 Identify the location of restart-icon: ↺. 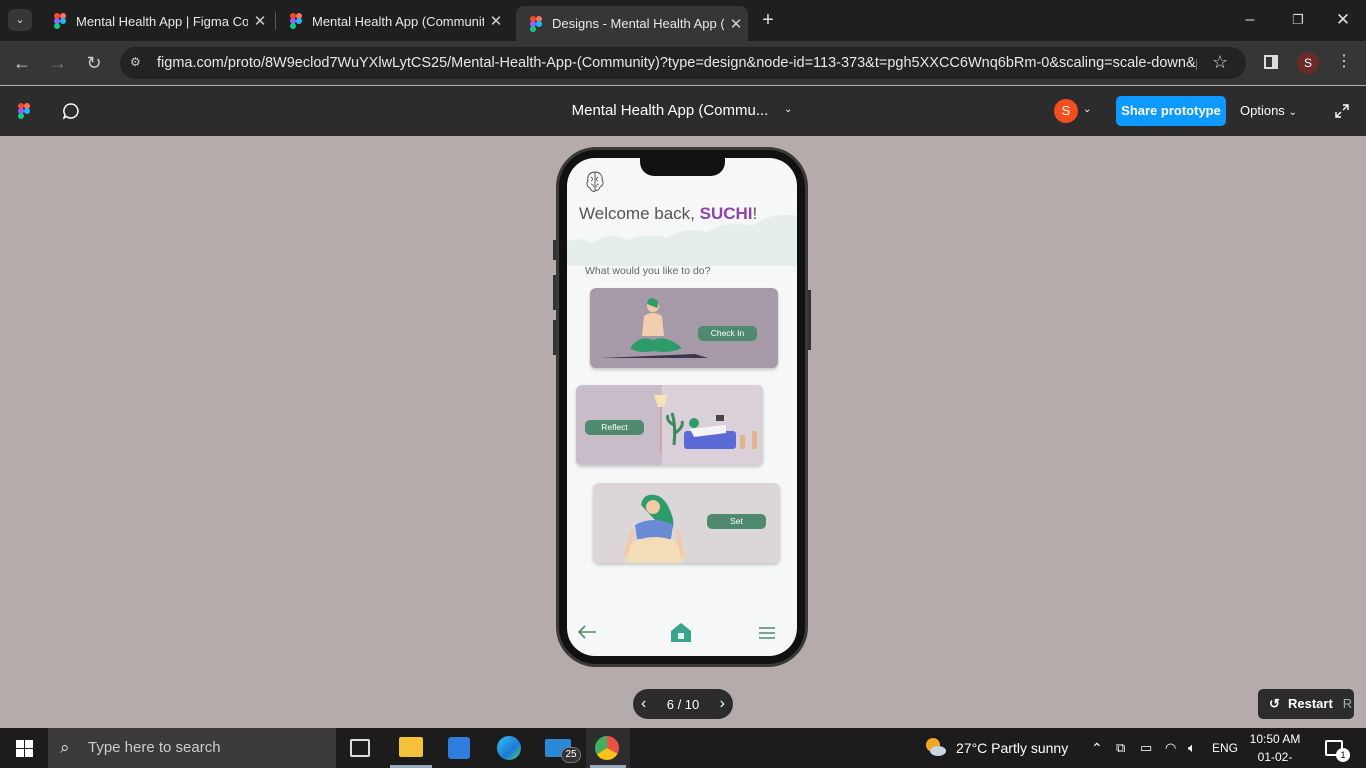
(1274, 703).